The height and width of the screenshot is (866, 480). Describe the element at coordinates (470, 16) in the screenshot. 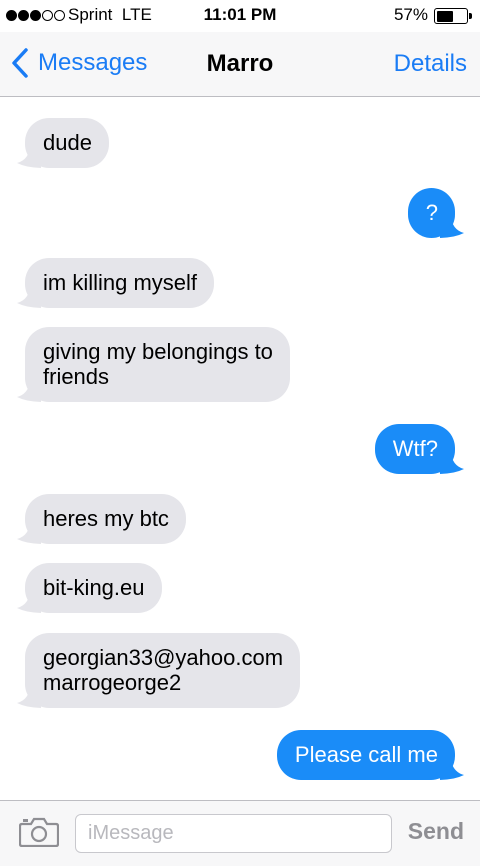

I see `battery-nub` at that location.